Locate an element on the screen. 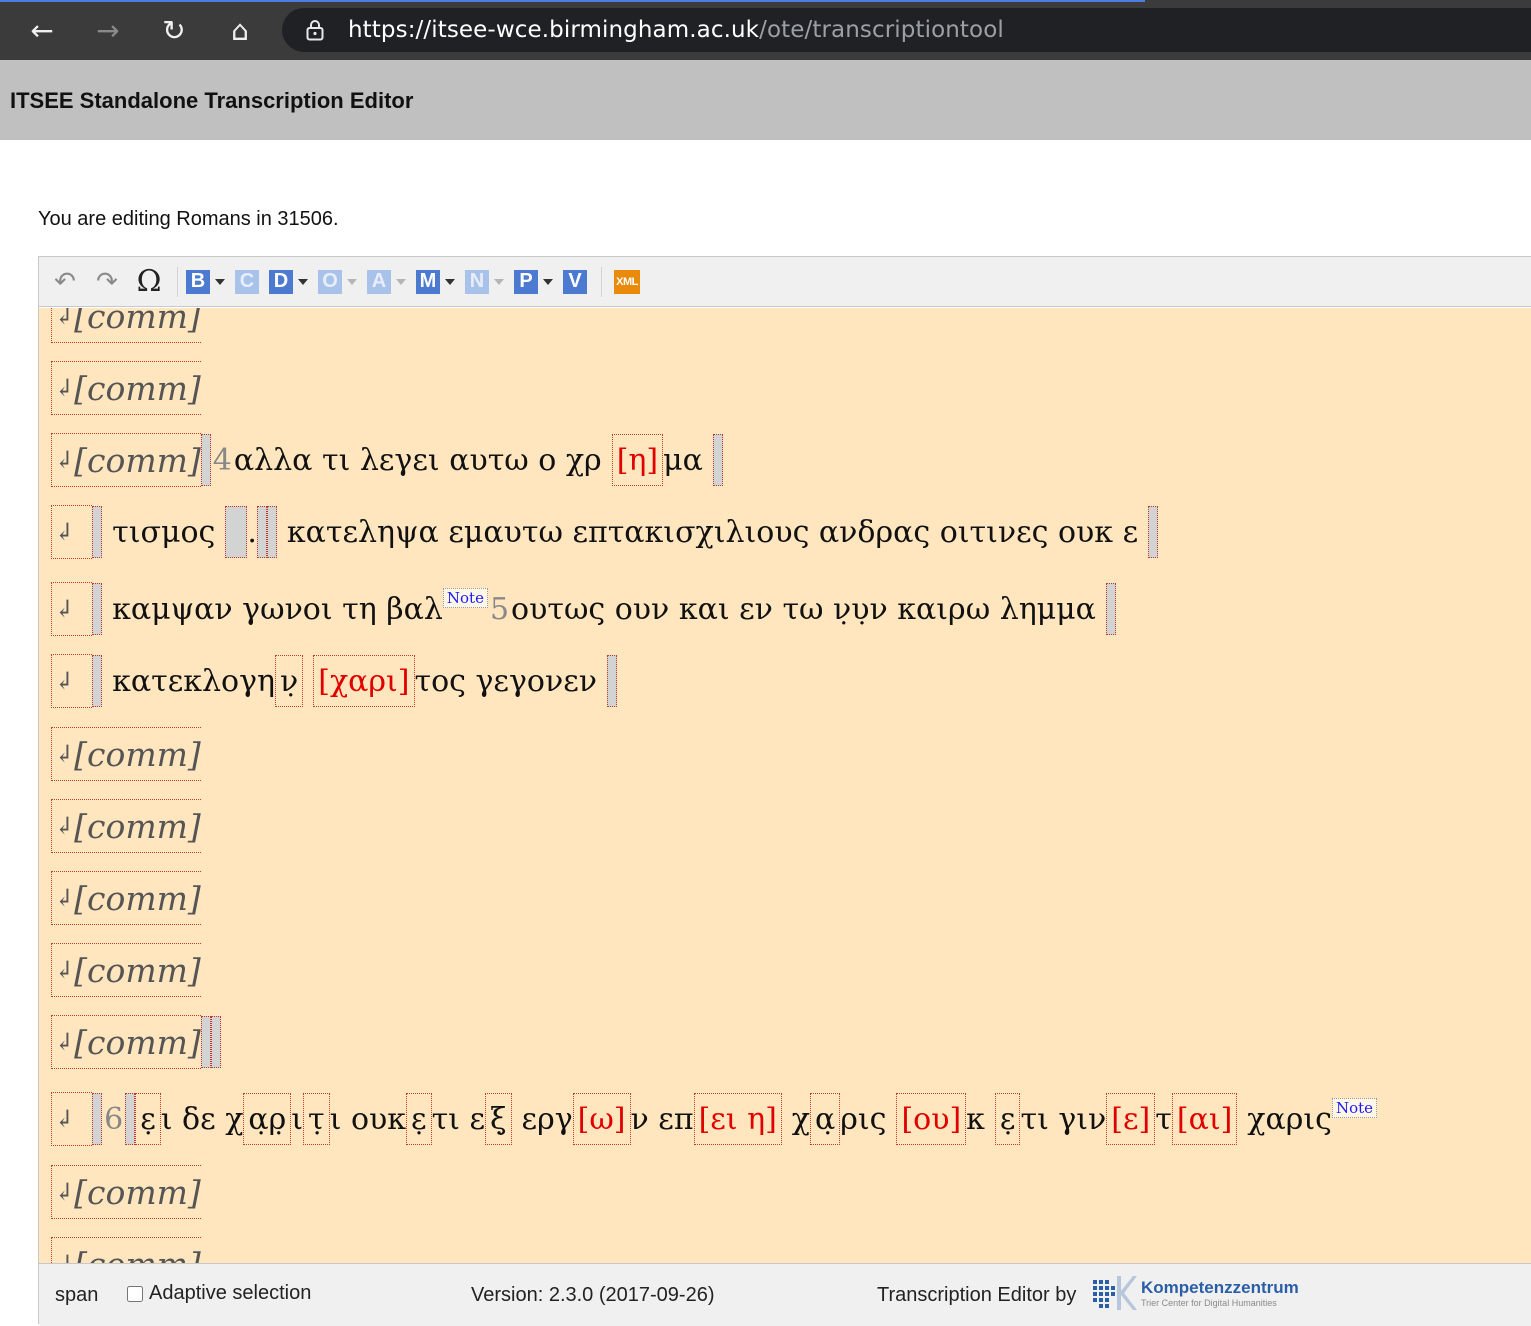 The width and height of the screenshot is (1531, 1326). menu-p-button: P is located at coordinates (533, 281).